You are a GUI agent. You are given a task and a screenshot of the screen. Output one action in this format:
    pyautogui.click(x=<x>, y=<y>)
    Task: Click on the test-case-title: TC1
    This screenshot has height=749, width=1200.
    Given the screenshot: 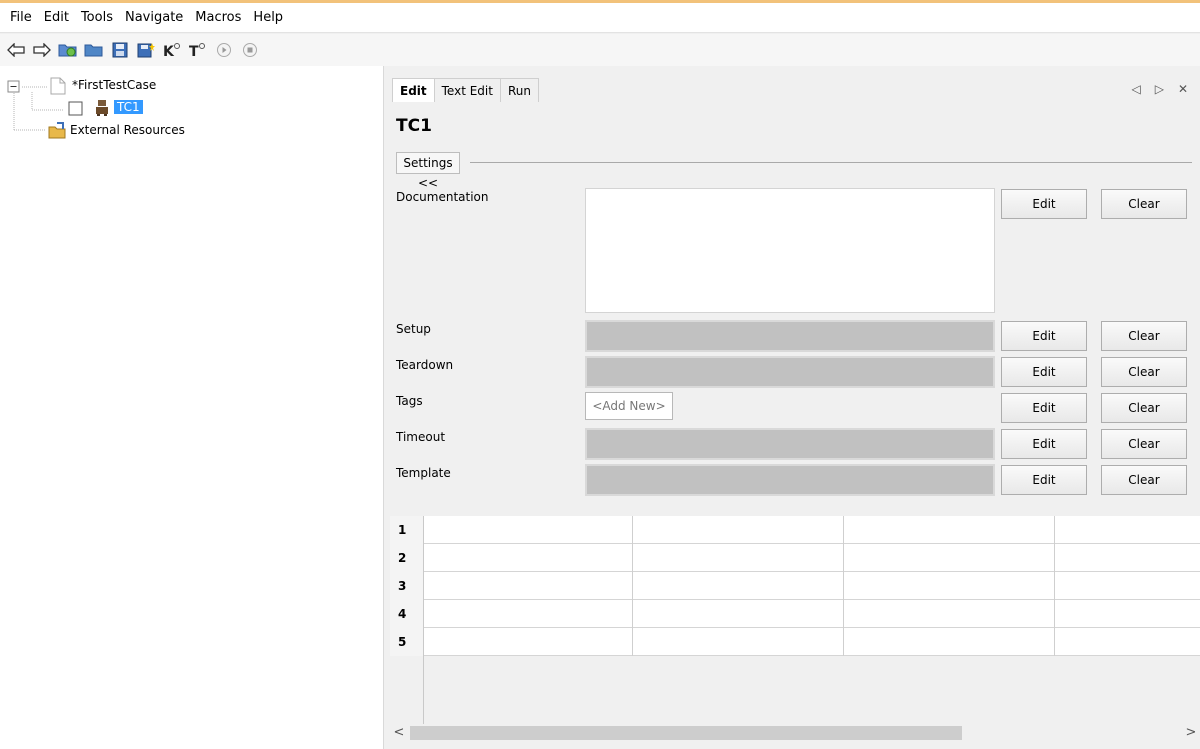 What is the action you would take?
    pyautogui.click(x=414, y=126)
    